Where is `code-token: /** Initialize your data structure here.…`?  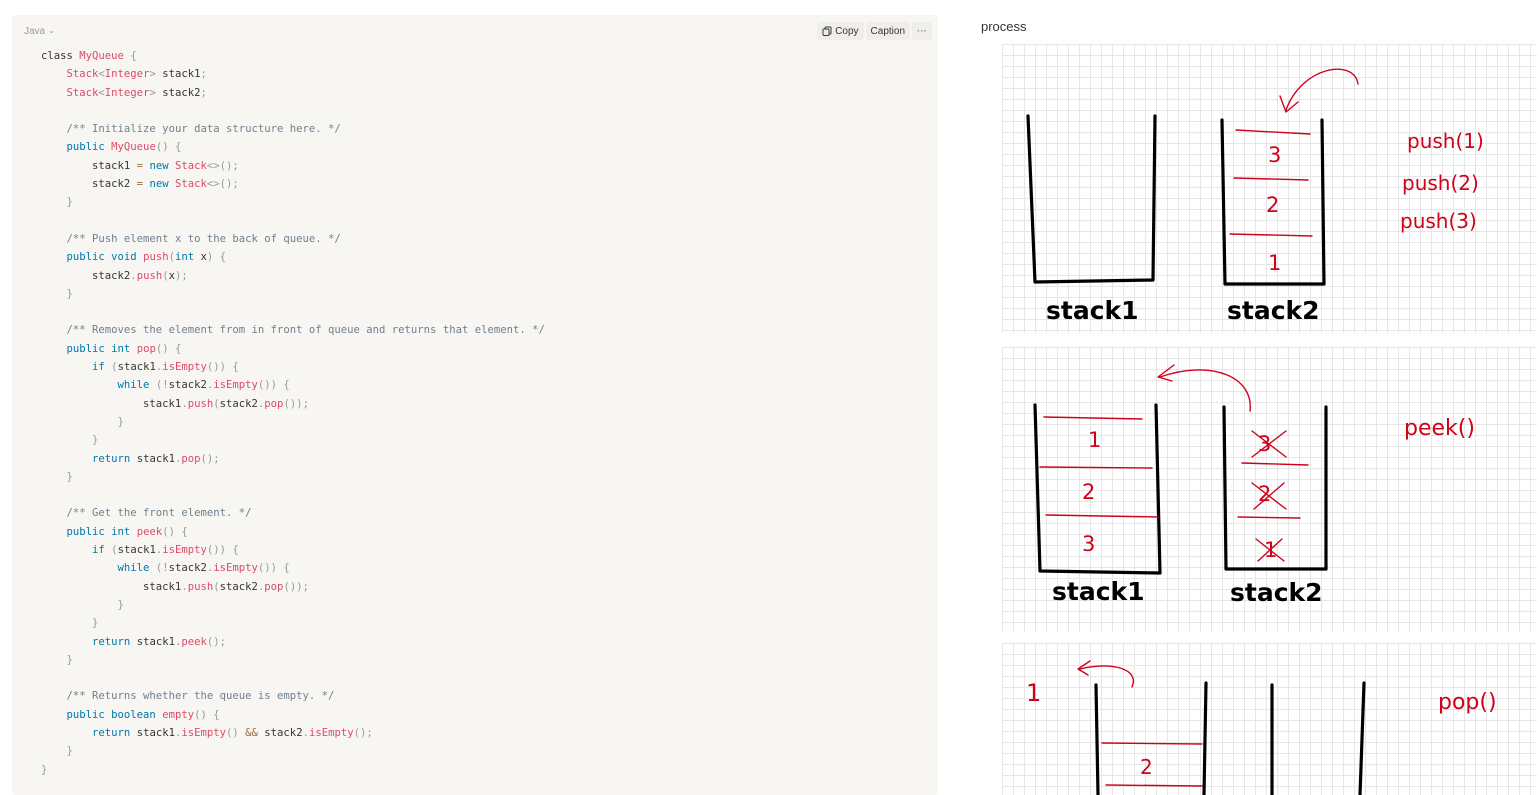 code-token: /** Initialize your data structure here.… is located at coordinates (203, 129).